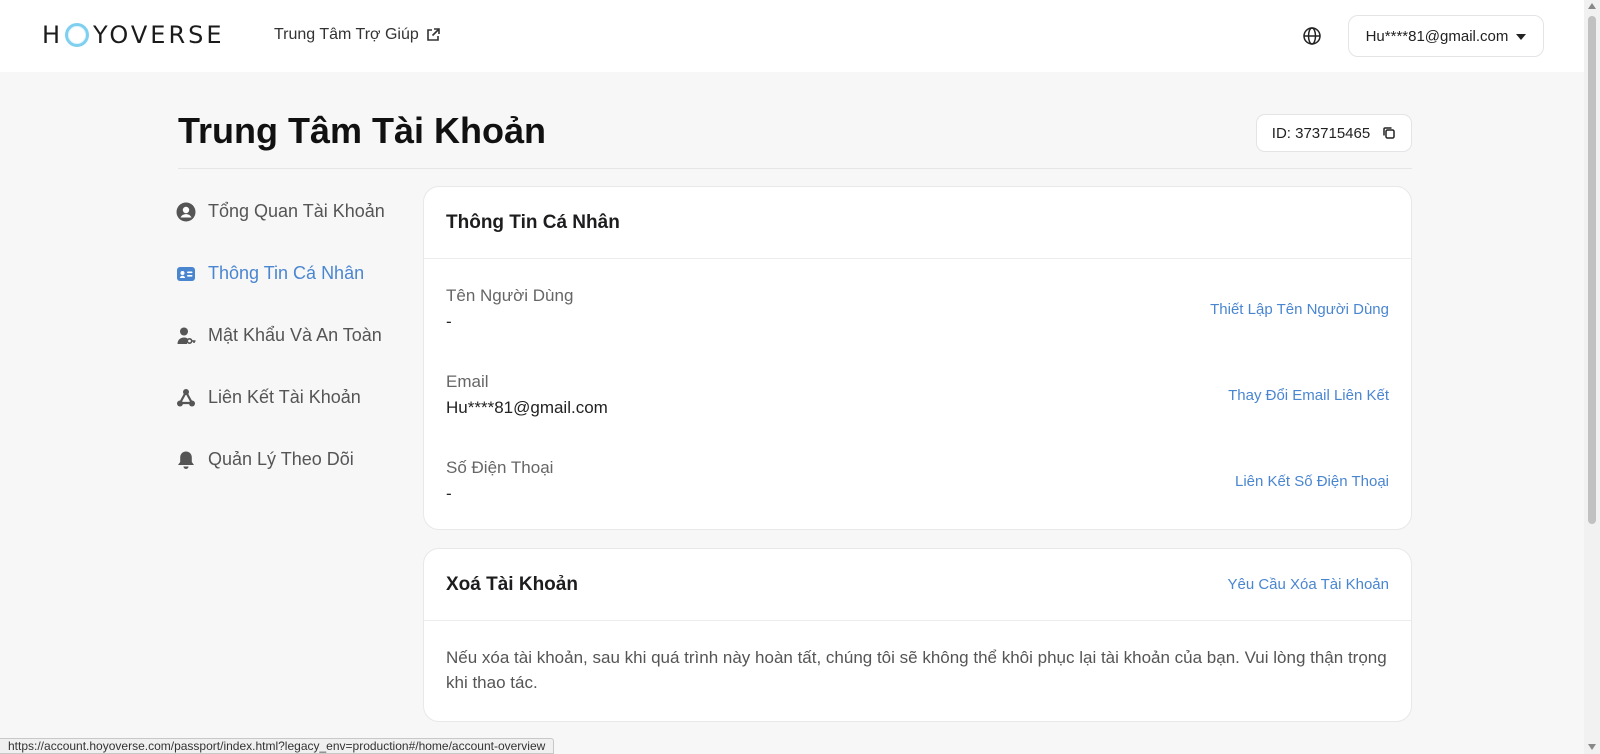  What do you see at coordinates (186, 398) in the screenshot?
I see `link-nodes-icon` at bounding box center [186, 398].